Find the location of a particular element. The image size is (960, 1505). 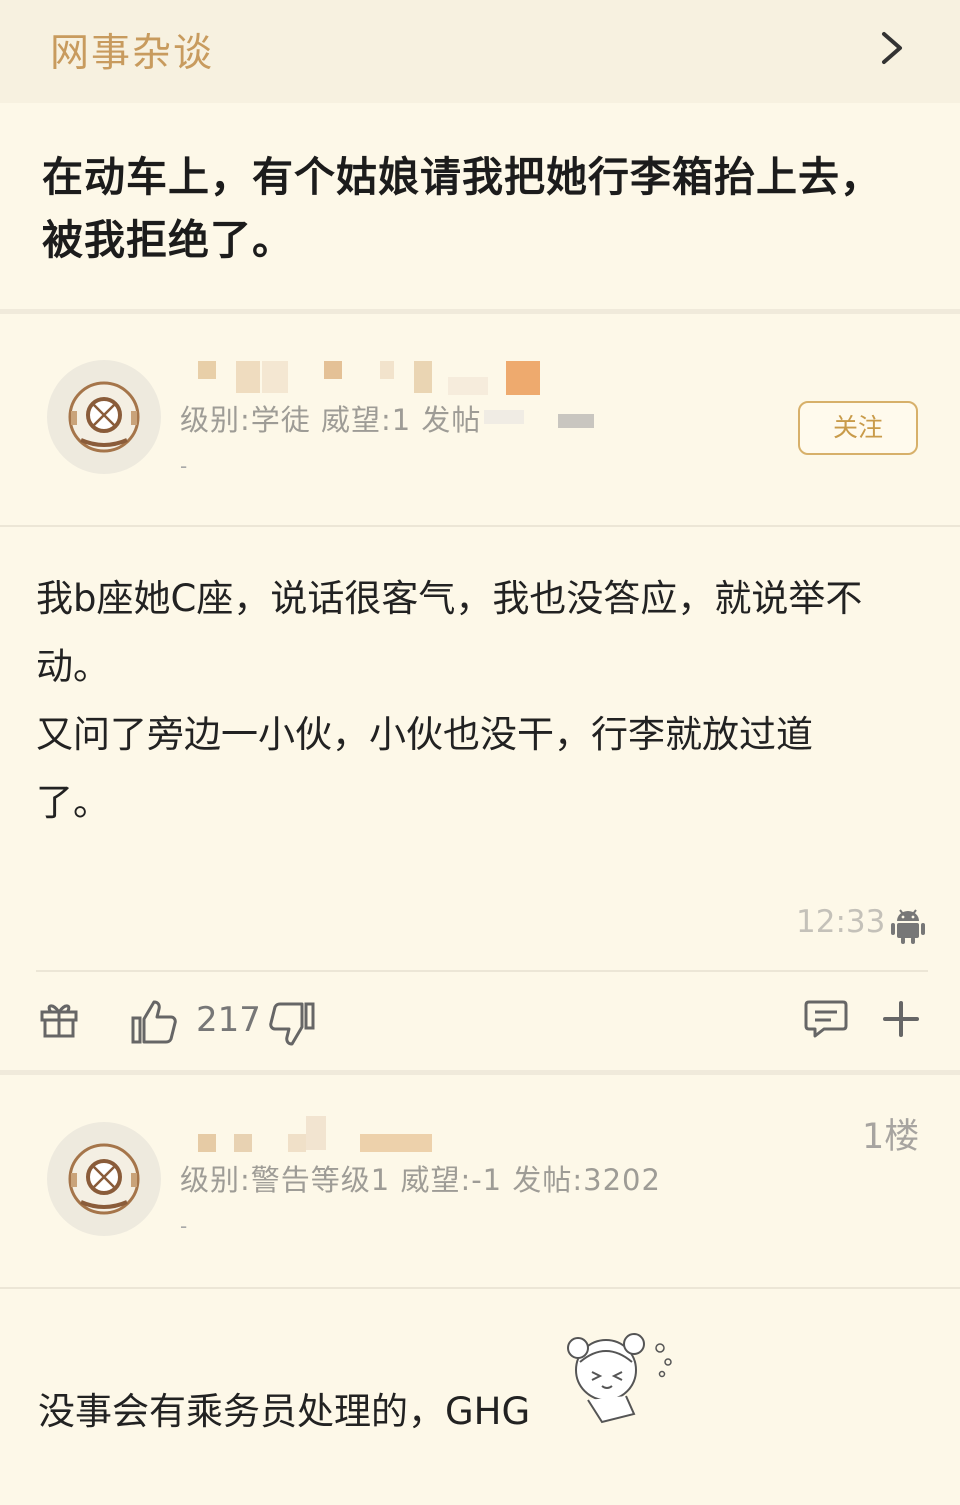

post-time: 12:33 is located at coordinates (841, 922).